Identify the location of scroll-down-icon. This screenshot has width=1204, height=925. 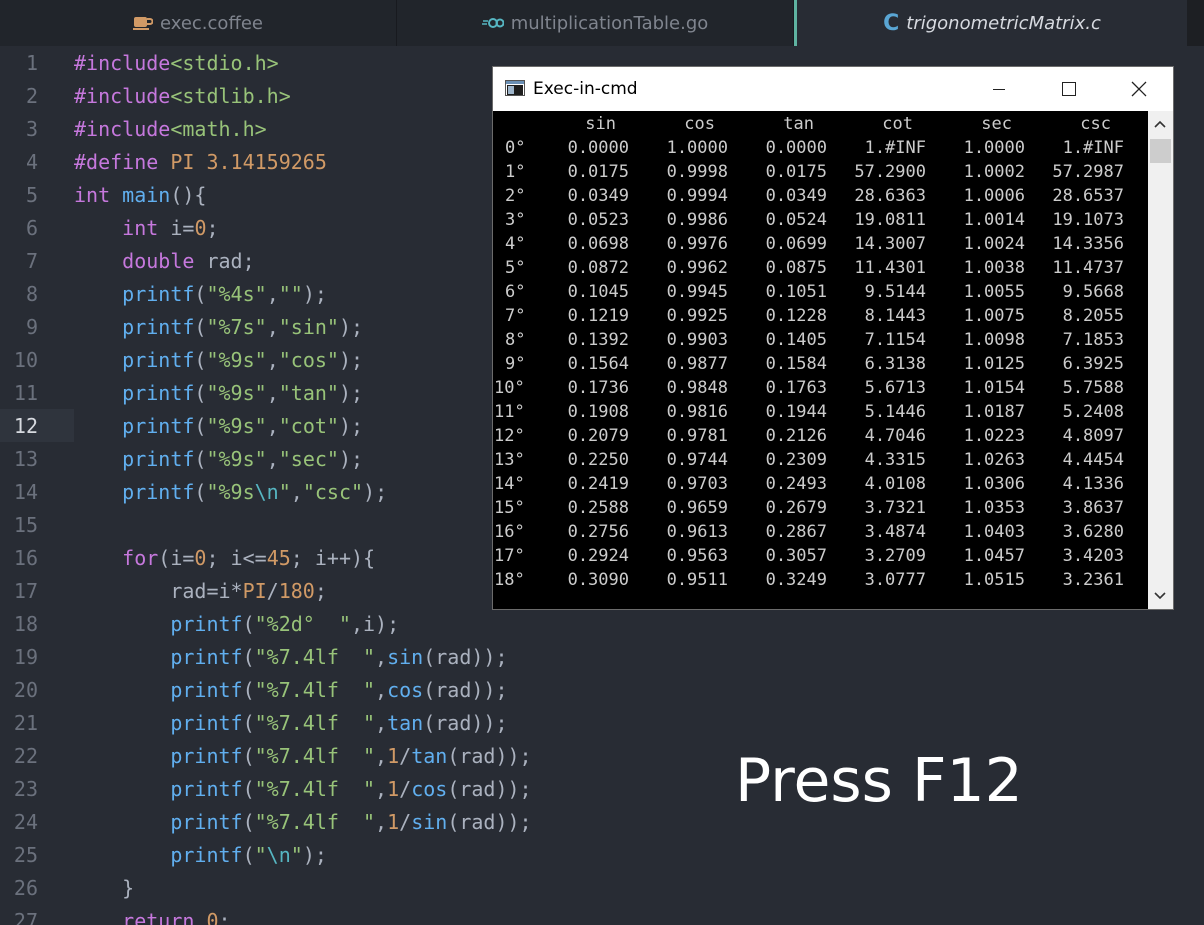
(1160, 596).